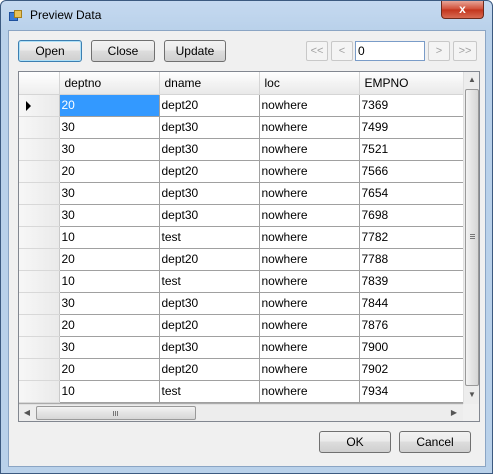  I want to click on vertical-scroll-thumb, so click(472, 237).